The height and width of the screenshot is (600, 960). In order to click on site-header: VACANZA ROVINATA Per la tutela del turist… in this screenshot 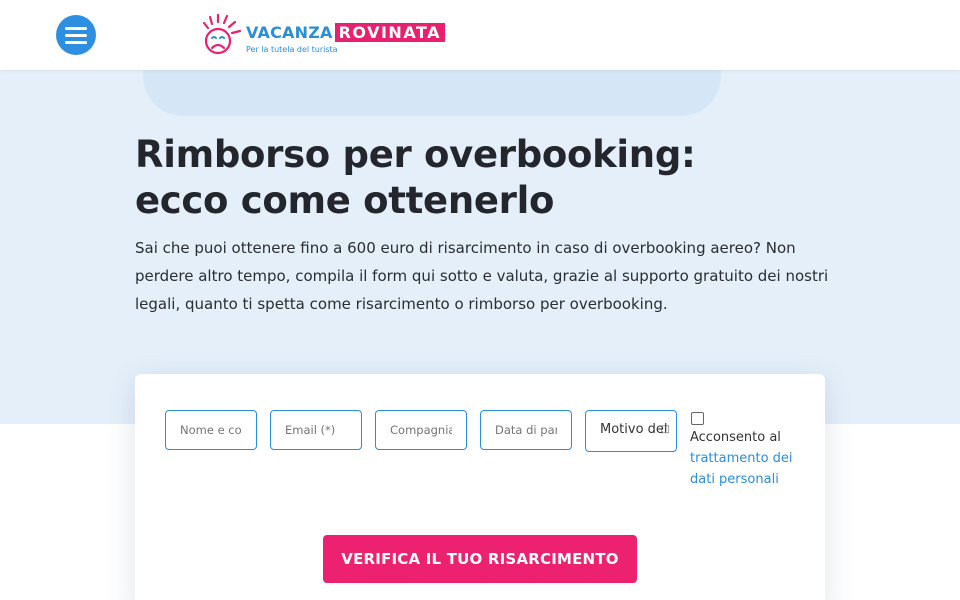, I will do `click(480, 35)`.